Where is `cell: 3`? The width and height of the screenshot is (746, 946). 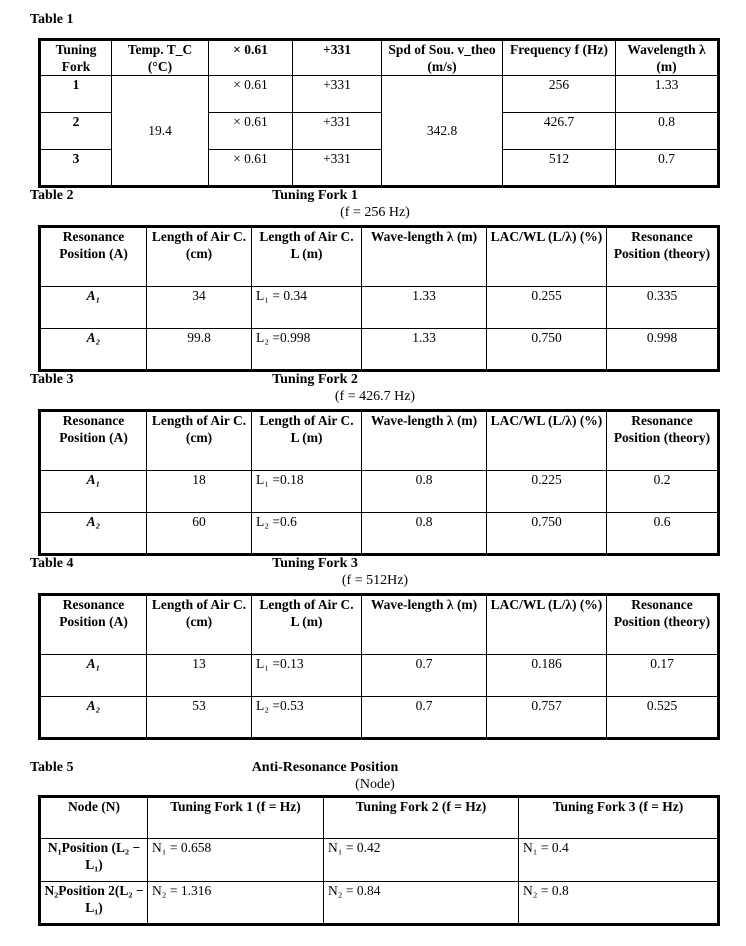
cell: 3 is located at coordinates (75, 168).